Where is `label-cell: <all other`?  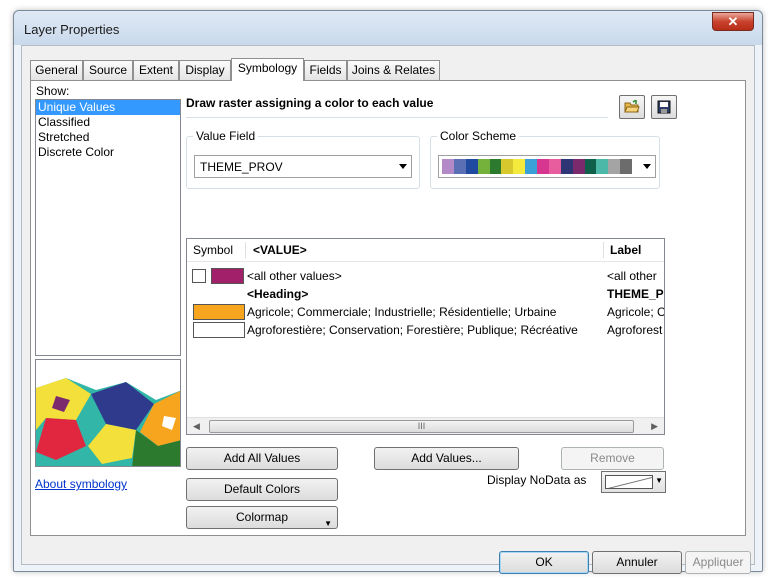 label-cell: <all other is located at coordinates (632, 276).